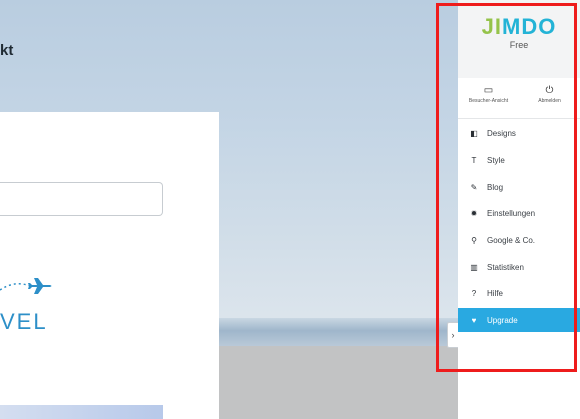 The width and height of the screenshot is (580, 419). Describe the element at coordinates (7, 50) in the screenshot. I see `page-heading: kt` at that location.